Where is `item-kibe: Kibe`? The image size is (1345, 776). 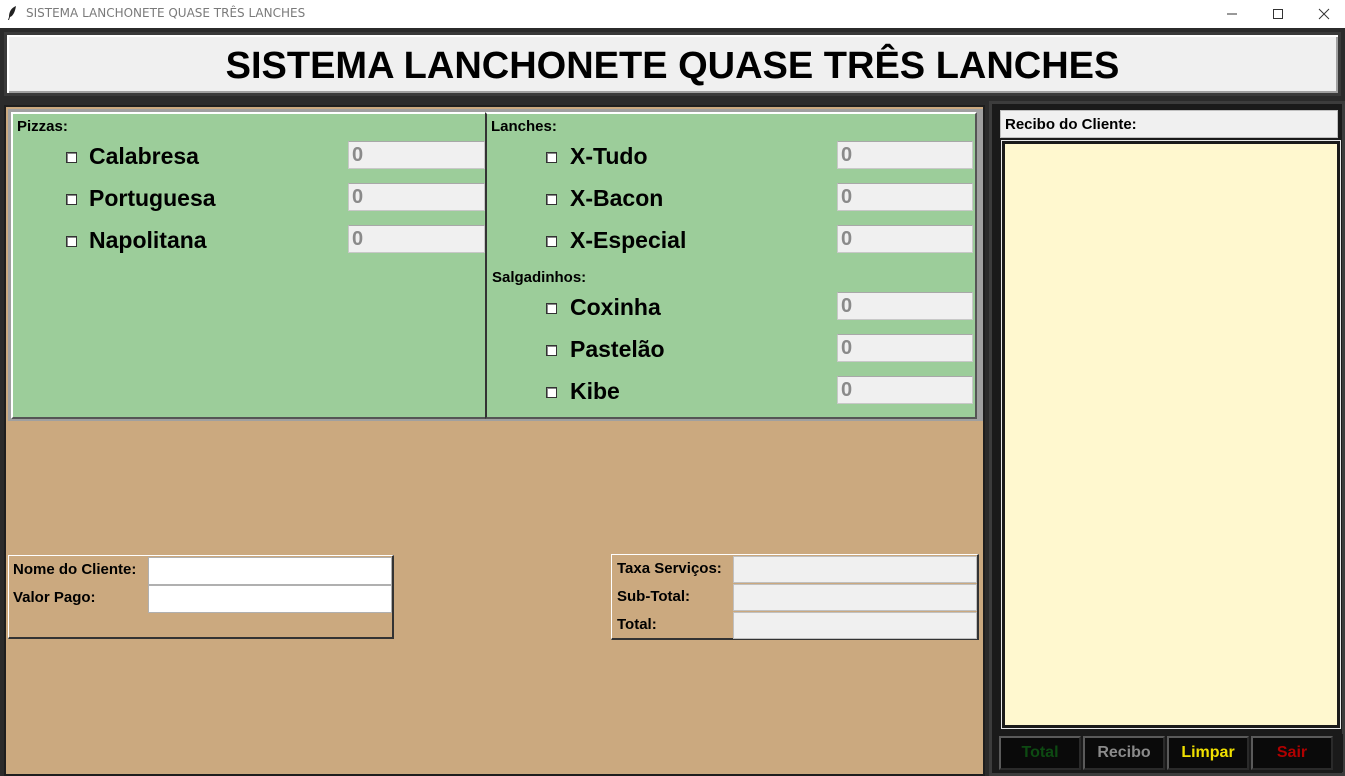 item-kibe: Kibe is located at coordinates (595, 391).